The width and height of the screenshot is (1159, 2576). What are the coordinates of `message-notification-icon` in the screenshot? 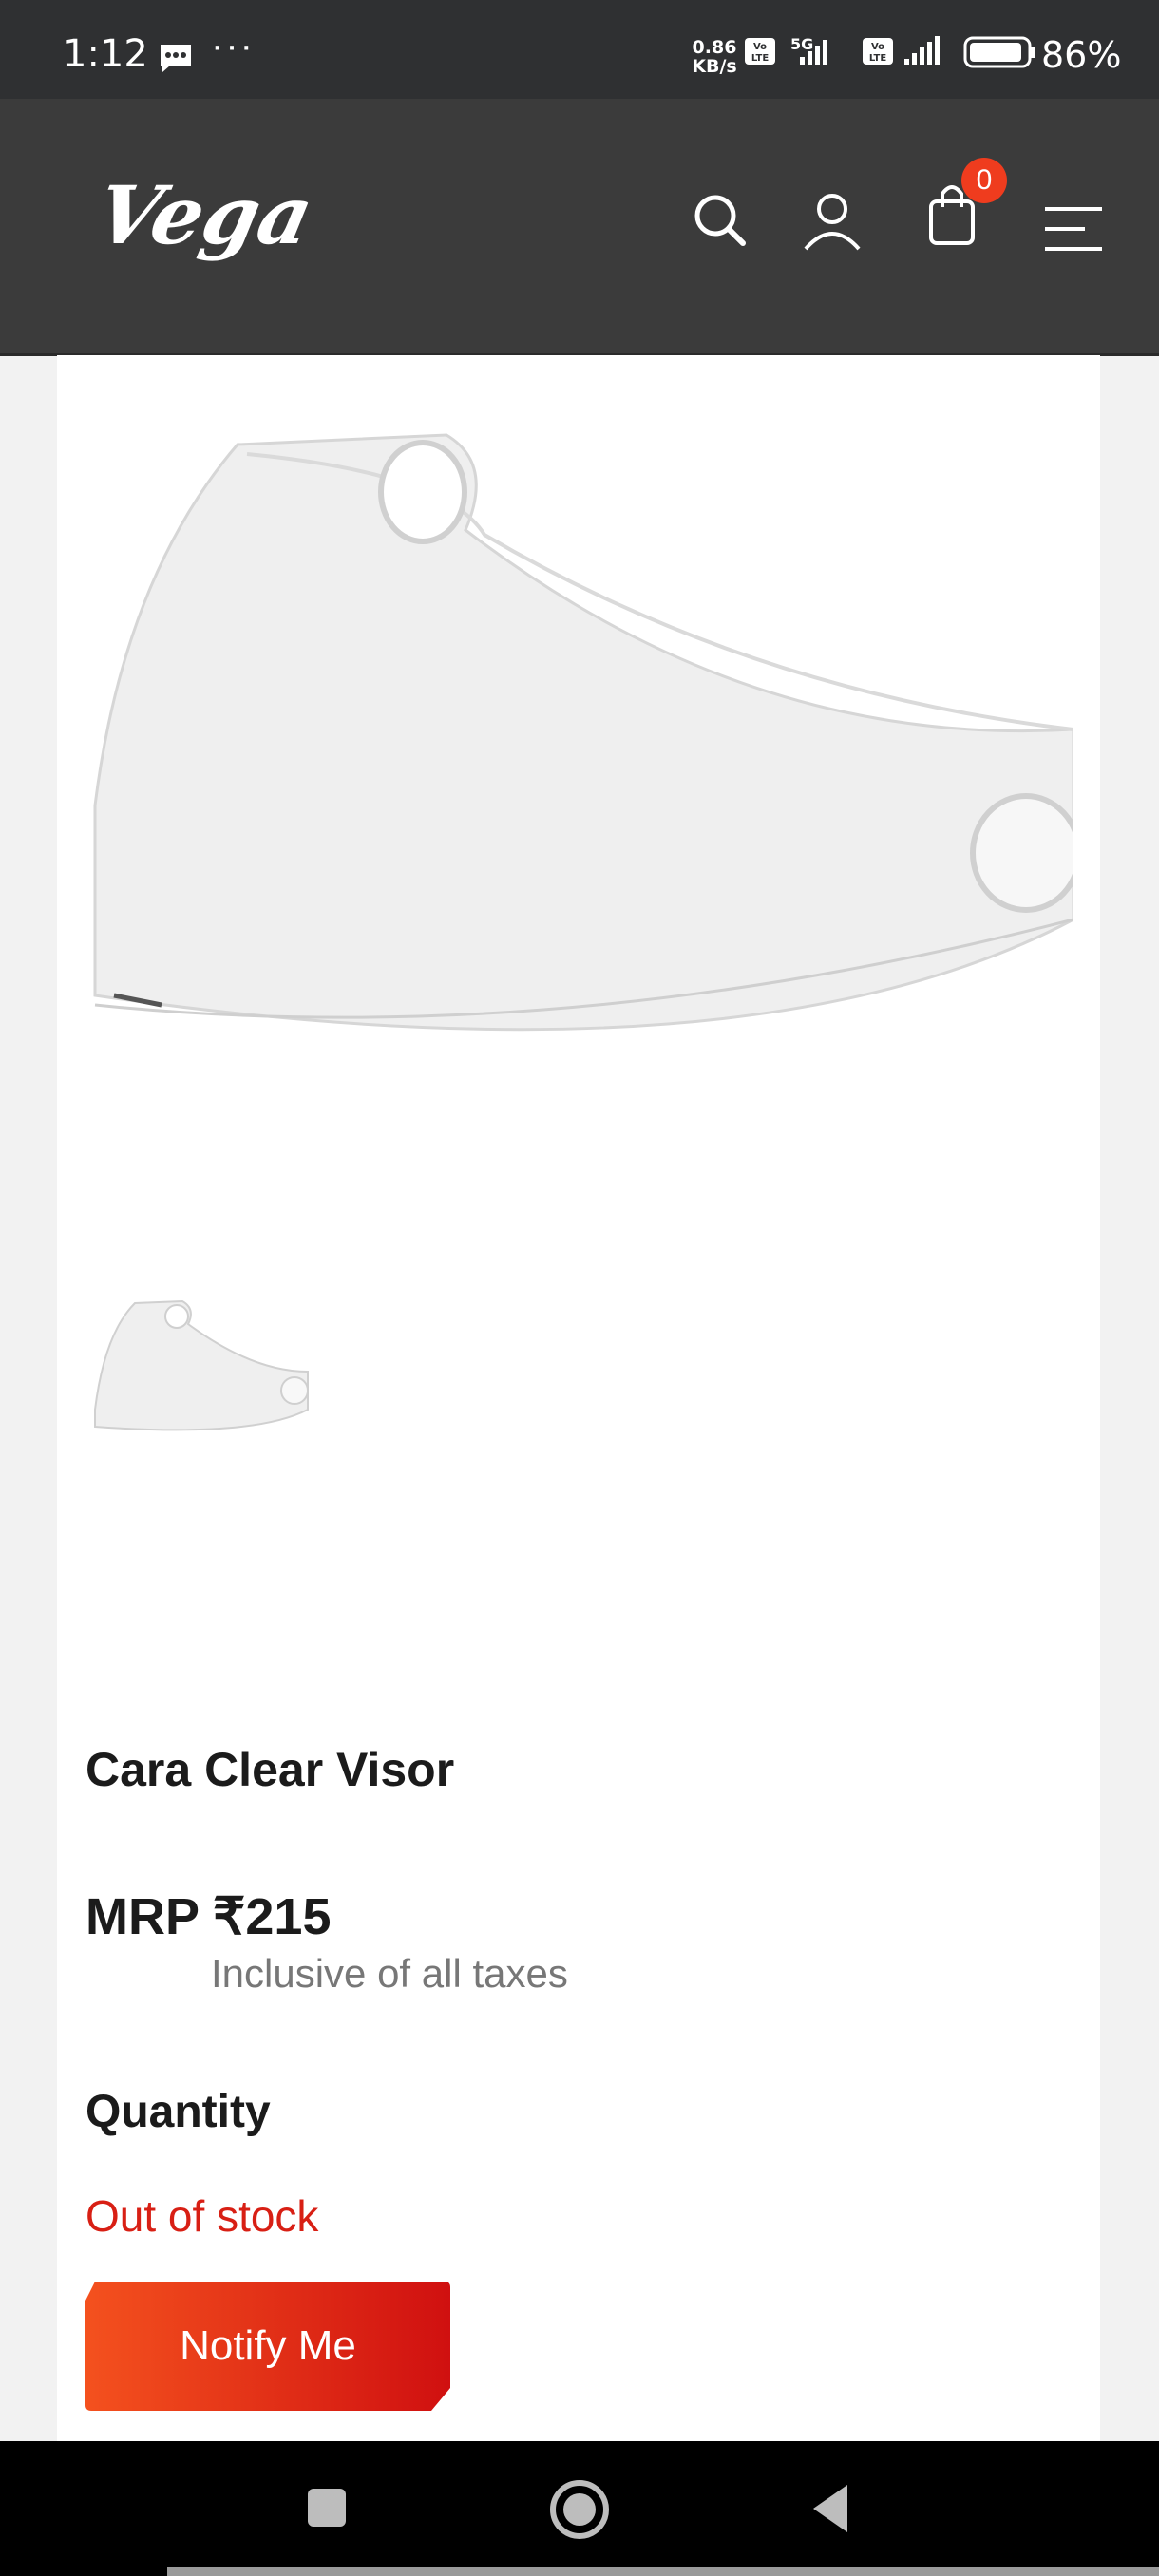 It's located at (176, 58).